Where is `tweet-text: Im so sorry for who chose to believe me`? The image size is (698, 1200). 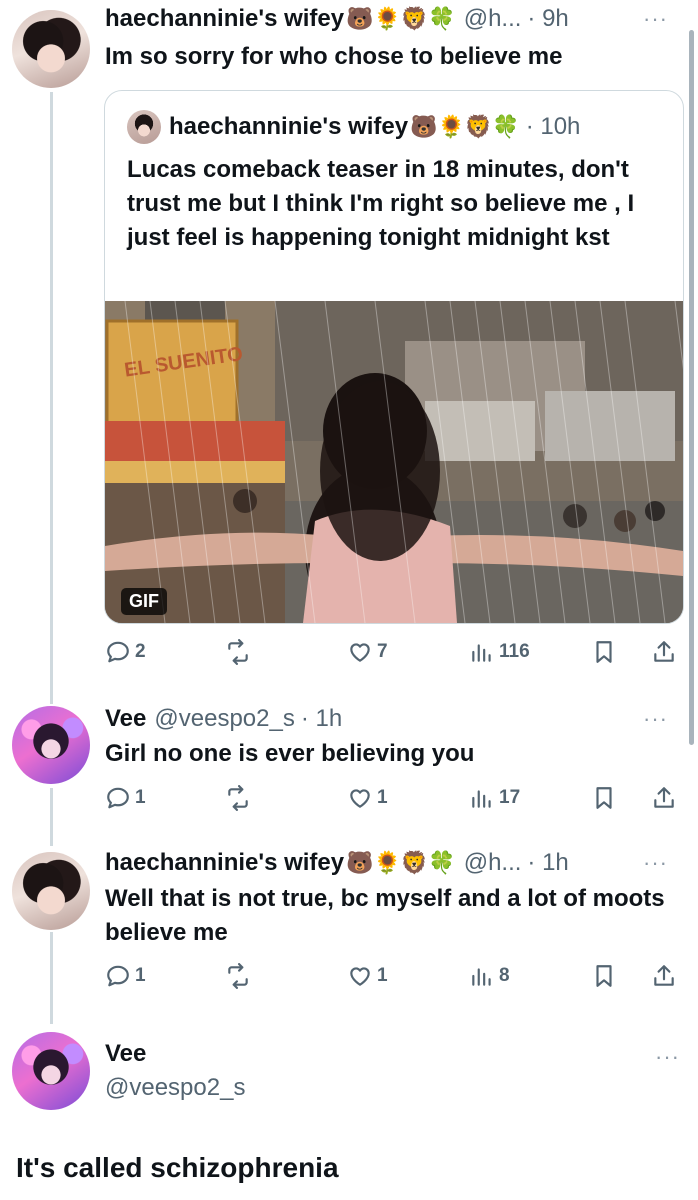 tweet-text: Im so sorry for who chose to believe me is located at coordinates (334, 56).